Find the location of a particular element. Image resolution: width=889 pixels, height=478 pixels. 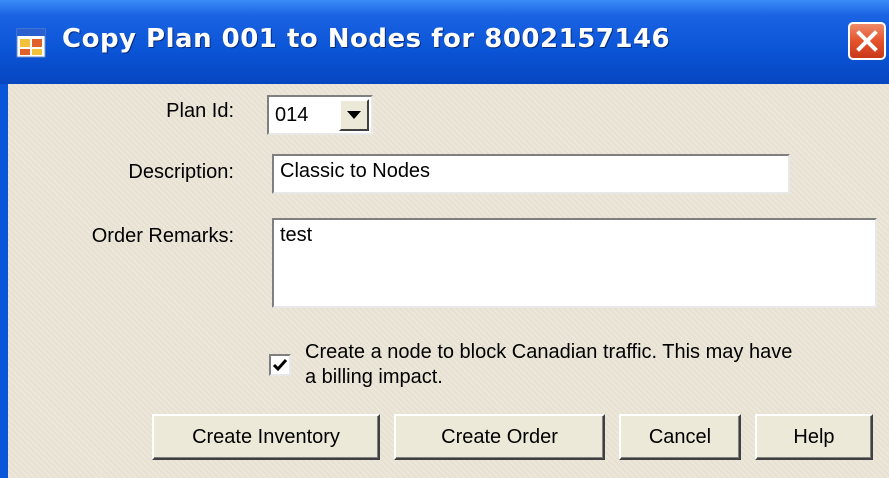

close-button is located at coordinates (867, 41).